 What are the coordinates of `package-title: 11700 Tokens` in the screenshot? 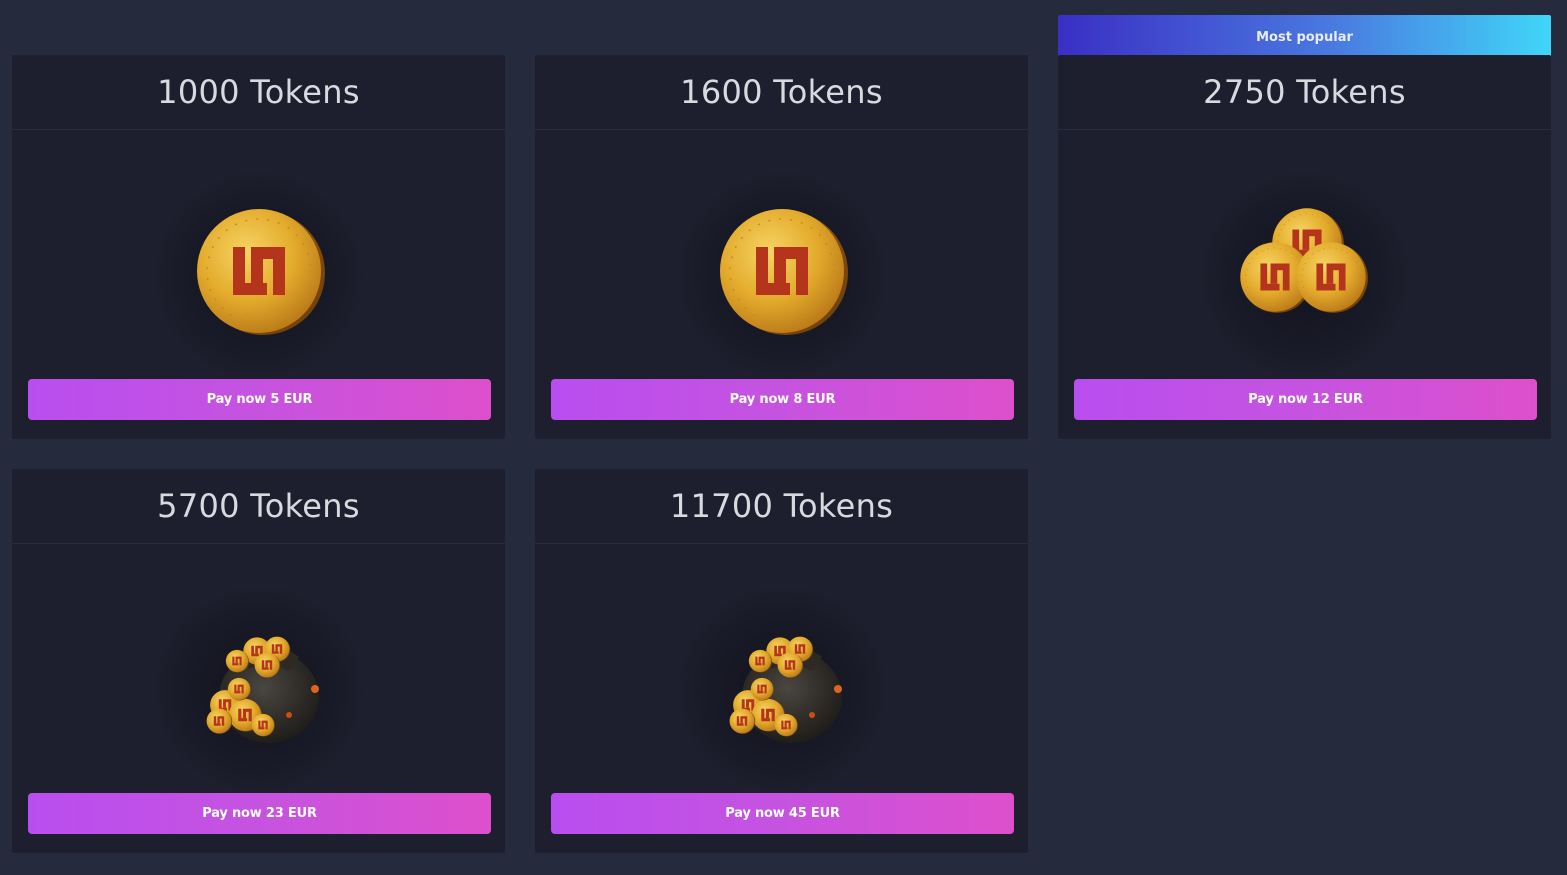 It's located at (781, 506).